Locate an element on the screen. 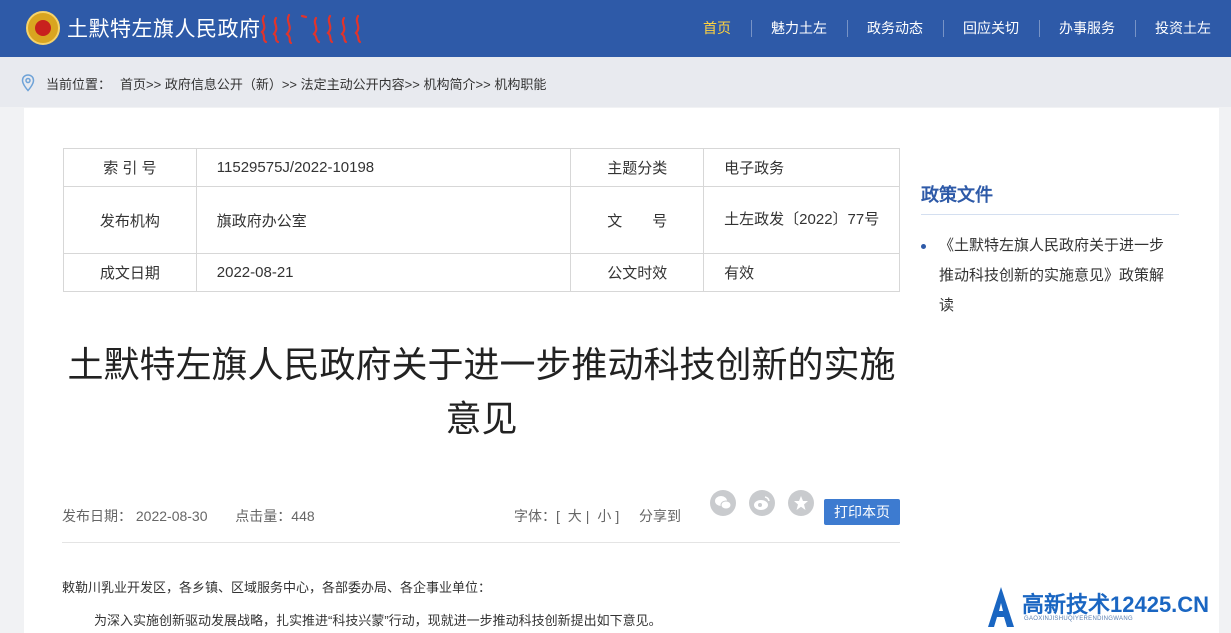 This screenshot has height=633, width=1231. share-icons is located at coordinates (762, 503).